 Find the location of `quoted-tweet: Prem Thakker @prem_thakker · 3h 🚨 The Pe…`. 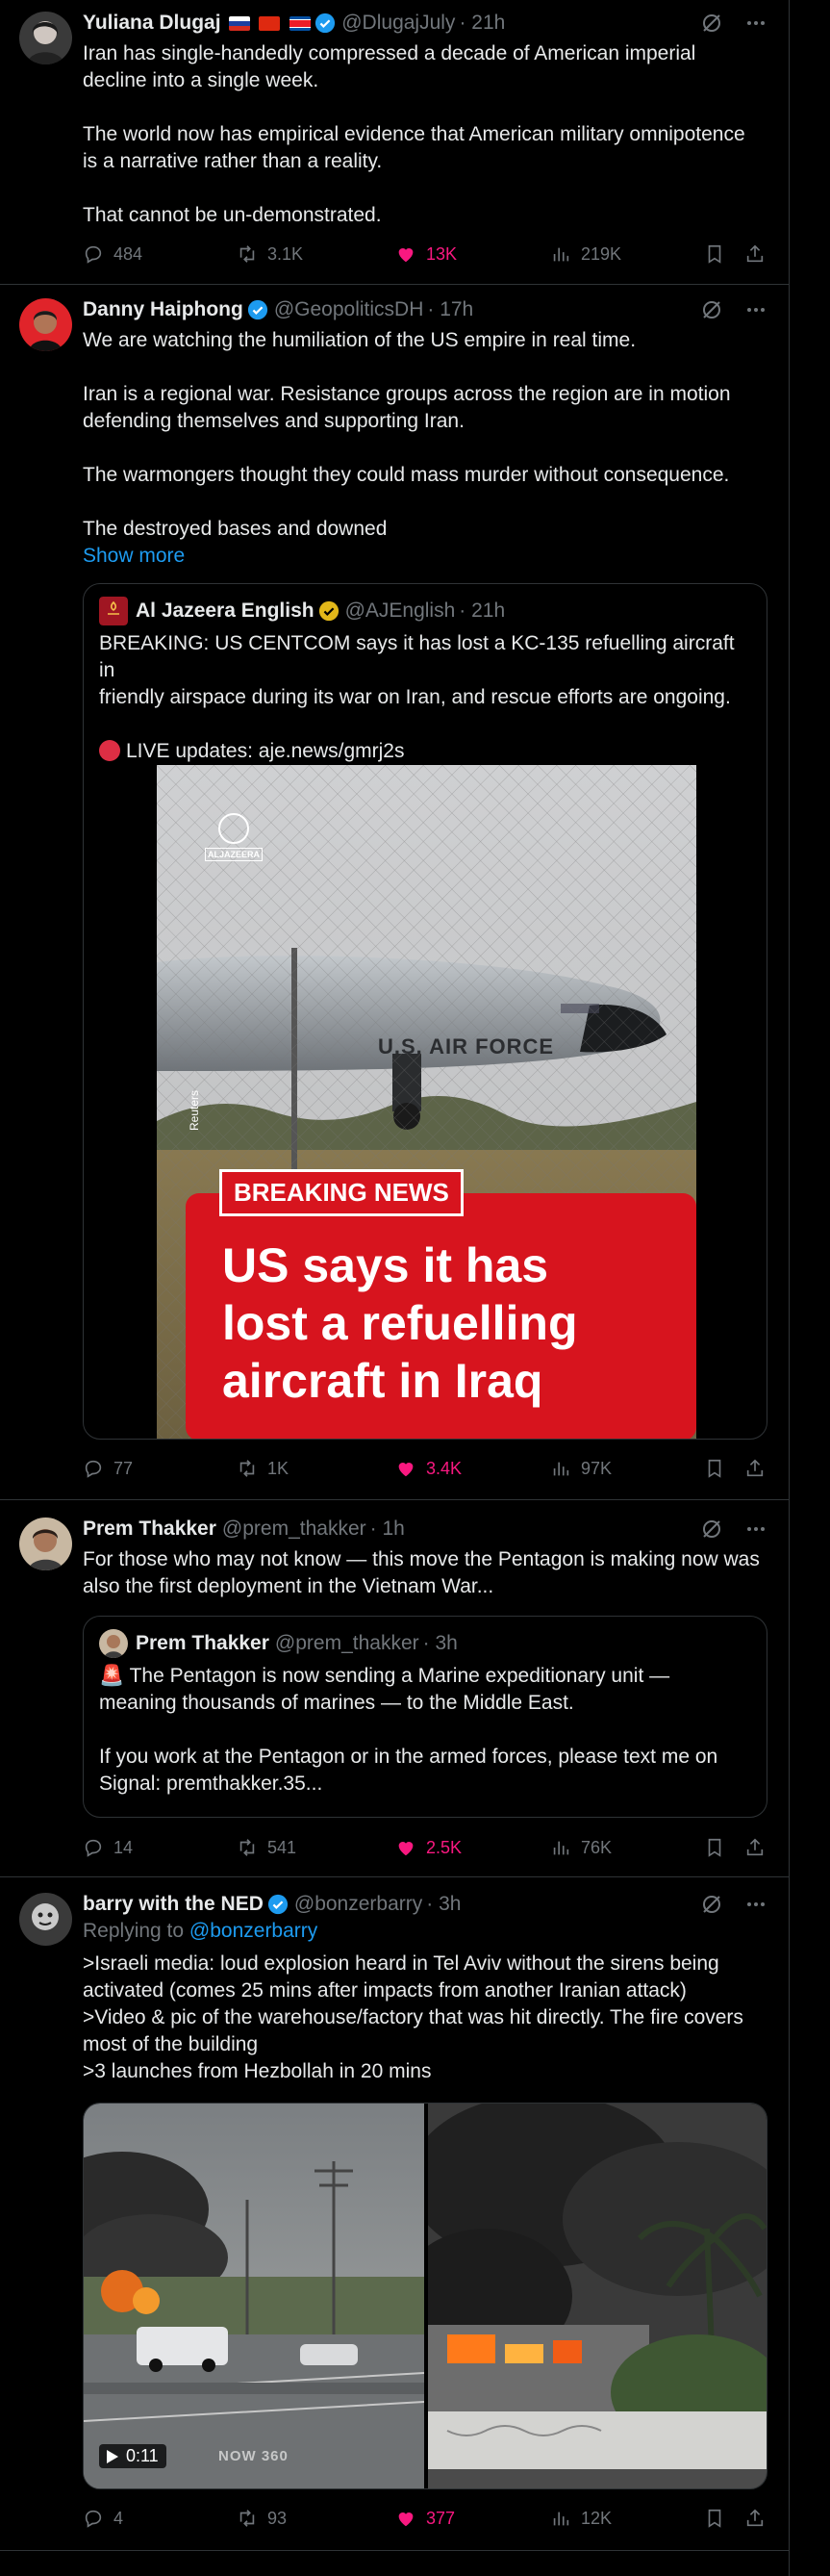

quoted-tweet: Prem Thakker @prem_thakker · 3h 🚨 The Pe… is located at coordinates (425, 1717).